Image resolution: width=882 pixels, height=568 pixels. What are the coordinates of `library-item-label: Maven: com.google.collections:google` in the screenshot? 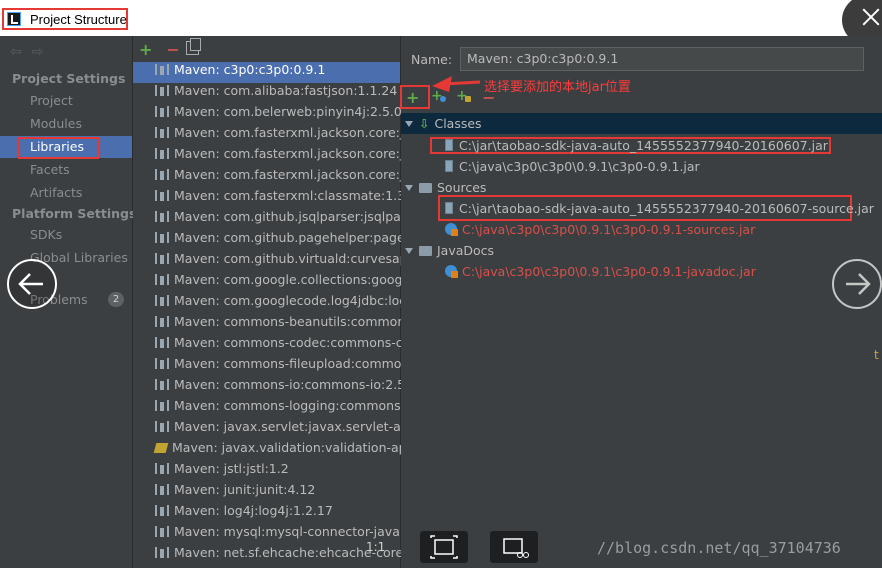 It's located at (294, 279).